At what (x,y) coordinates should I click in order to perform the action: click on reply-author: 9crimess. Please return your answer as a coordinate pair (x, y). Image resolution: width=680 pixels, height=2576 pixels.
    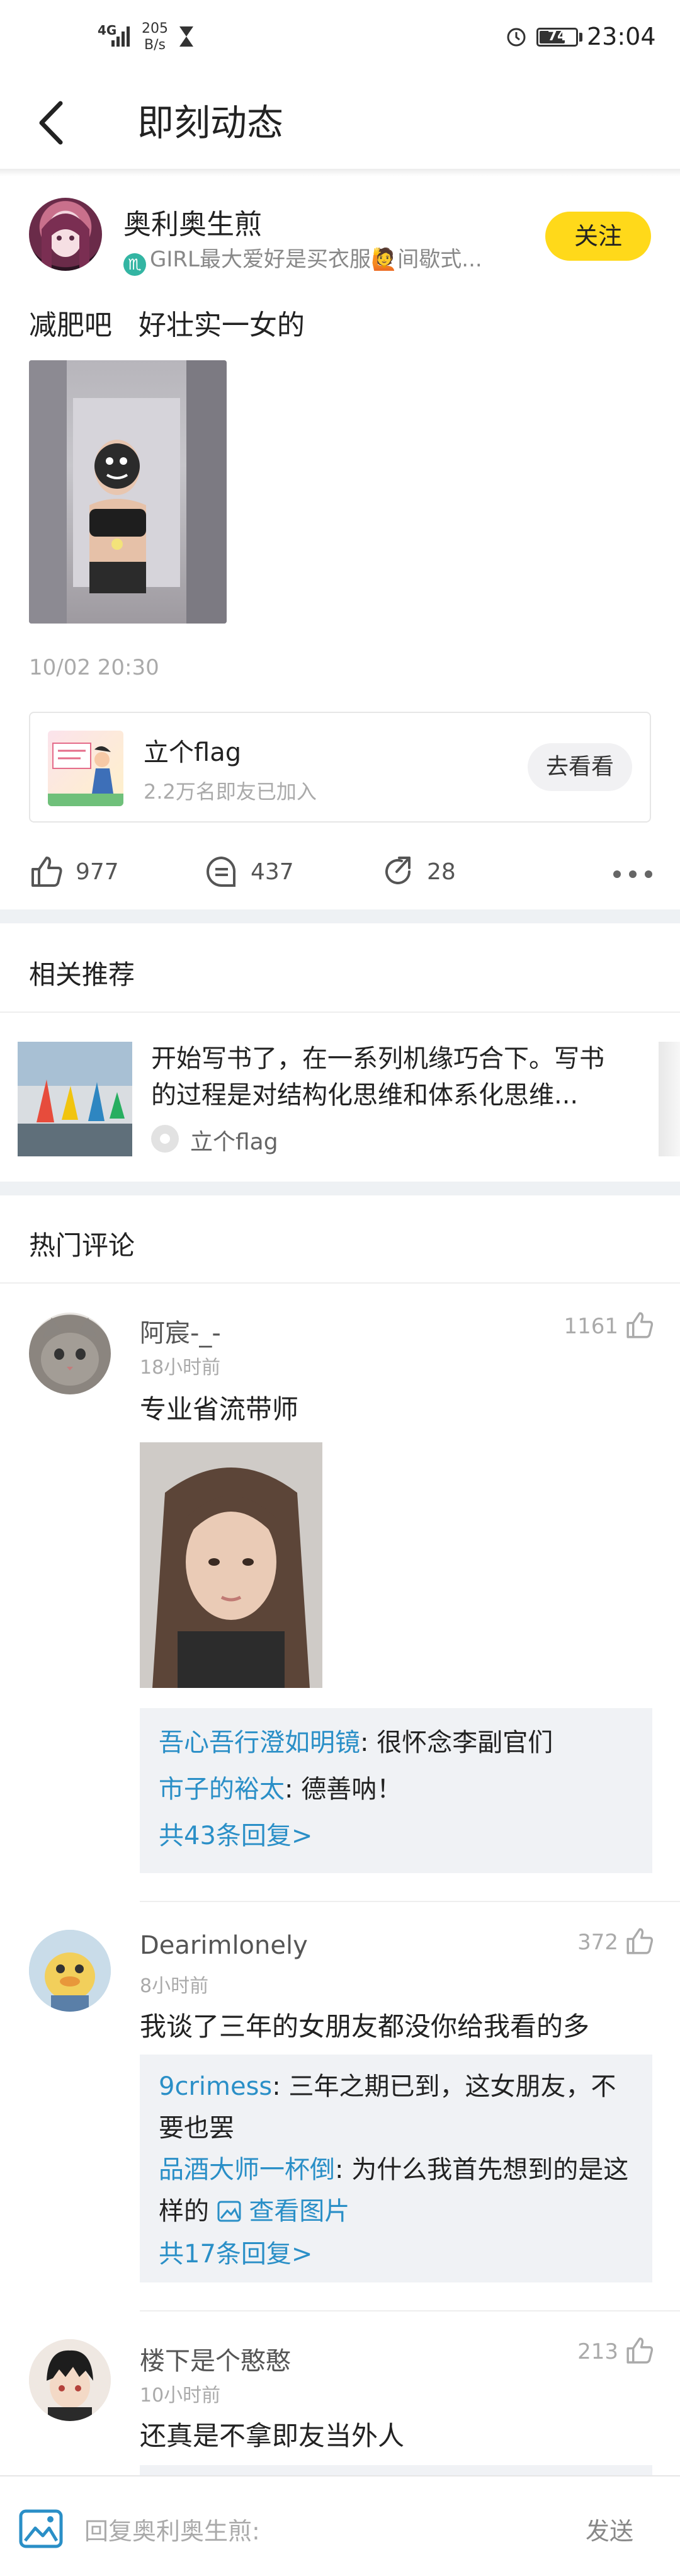
    Looking at the image, I should click on (215, 2086).